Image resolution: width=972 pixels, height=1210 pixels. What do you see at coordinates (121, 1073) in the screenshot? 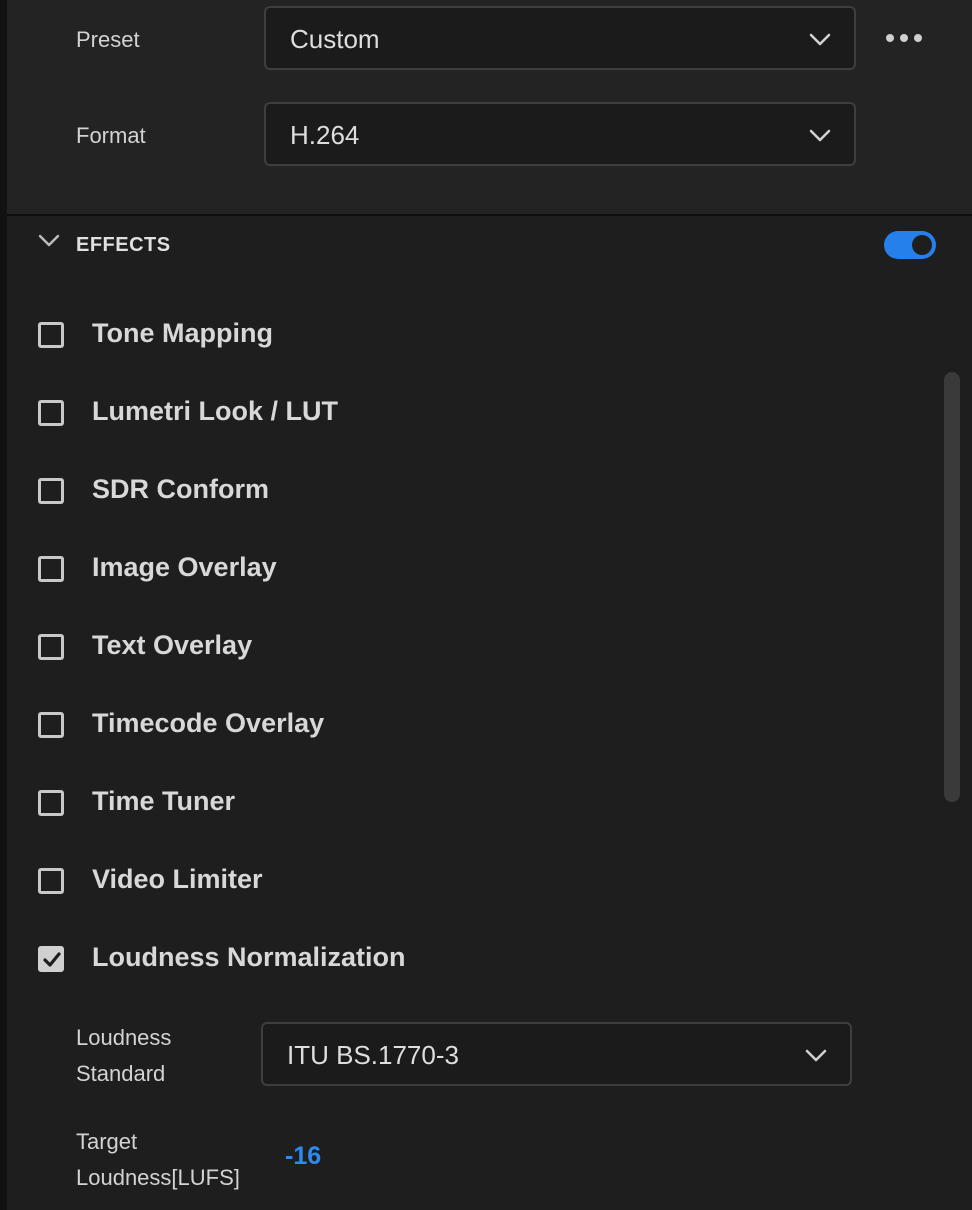
I see `loudness-standard-label-line2: Standard` at bounding box center [121, 1073].